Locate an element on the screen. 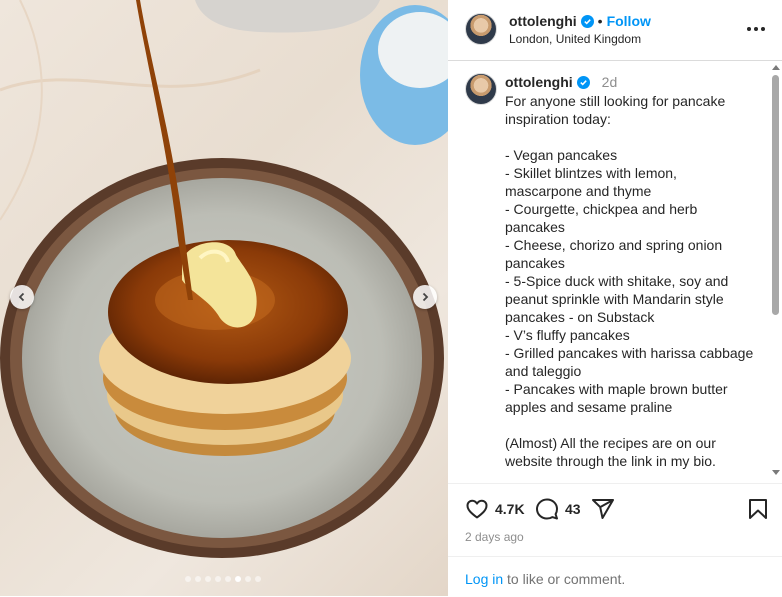  comment-count: 43 is located at coordinates (573, 509).